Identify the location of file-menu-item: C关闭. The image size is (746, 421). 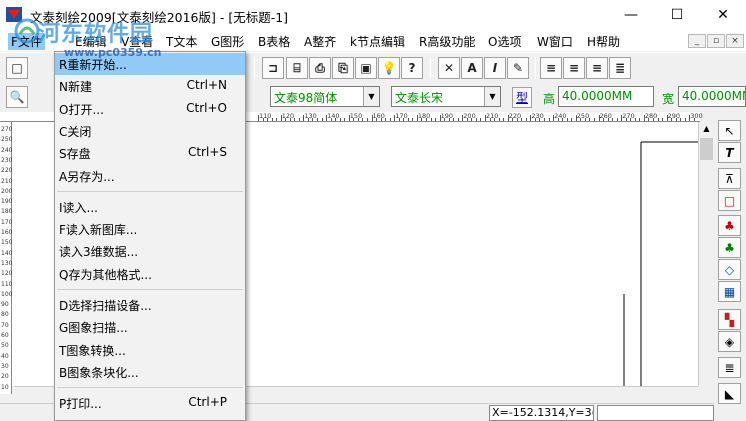
(150, 131).